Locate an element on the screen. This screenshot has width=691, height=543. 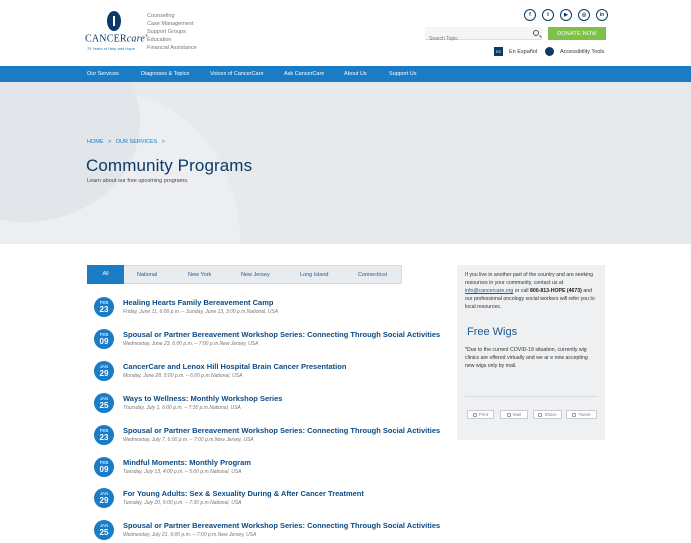
logo-tagline: 75 Years of Help and Hope is located at coordinates (111, 48).